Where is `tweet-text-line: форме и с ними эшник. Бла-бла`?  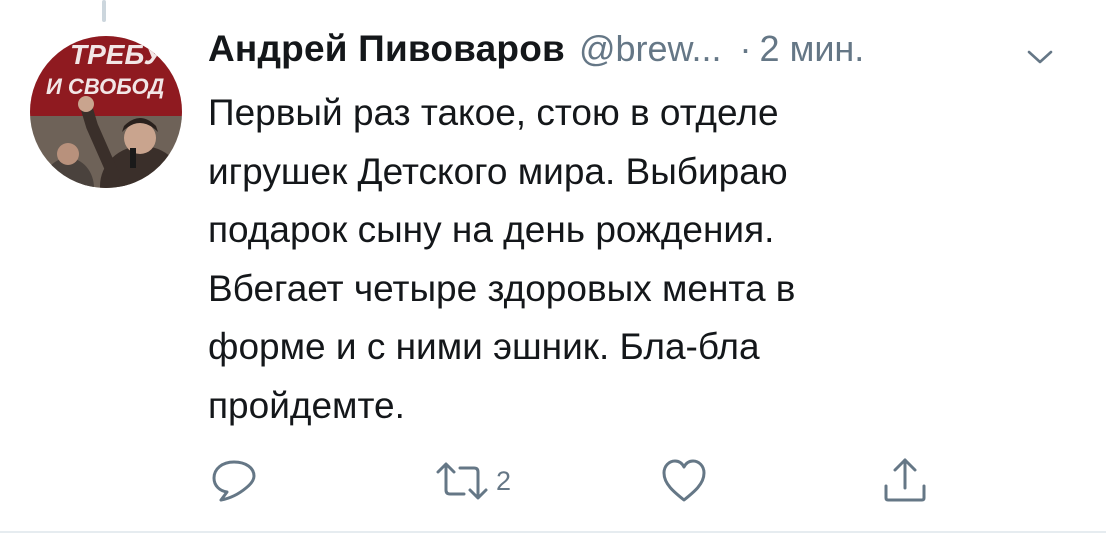 tweet-text-line: форме и с ними эшник. Бла-бла is located at coordinates (484, 347).